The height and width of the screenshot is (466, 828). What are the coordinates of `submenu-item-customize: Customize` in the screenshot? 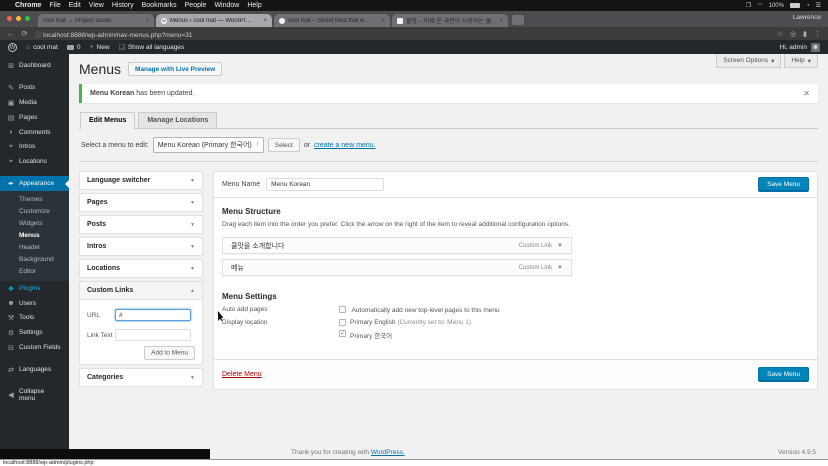 It's located at (34, 211).